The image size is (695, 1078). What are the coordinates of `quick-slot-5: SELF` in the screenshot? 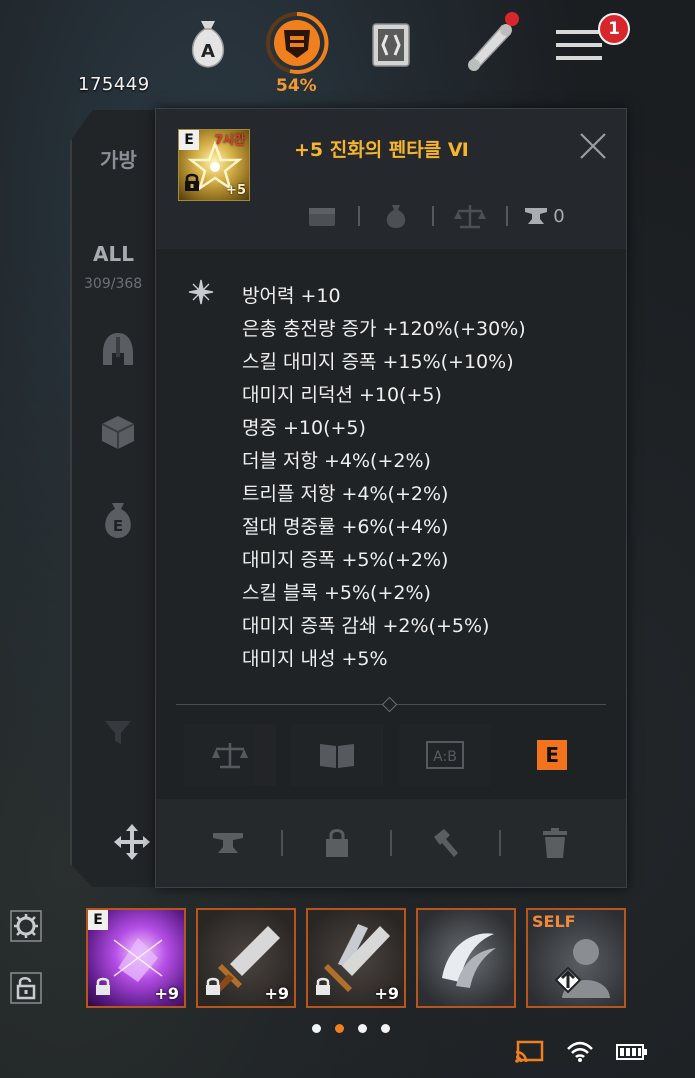 It's located at (576, 958).